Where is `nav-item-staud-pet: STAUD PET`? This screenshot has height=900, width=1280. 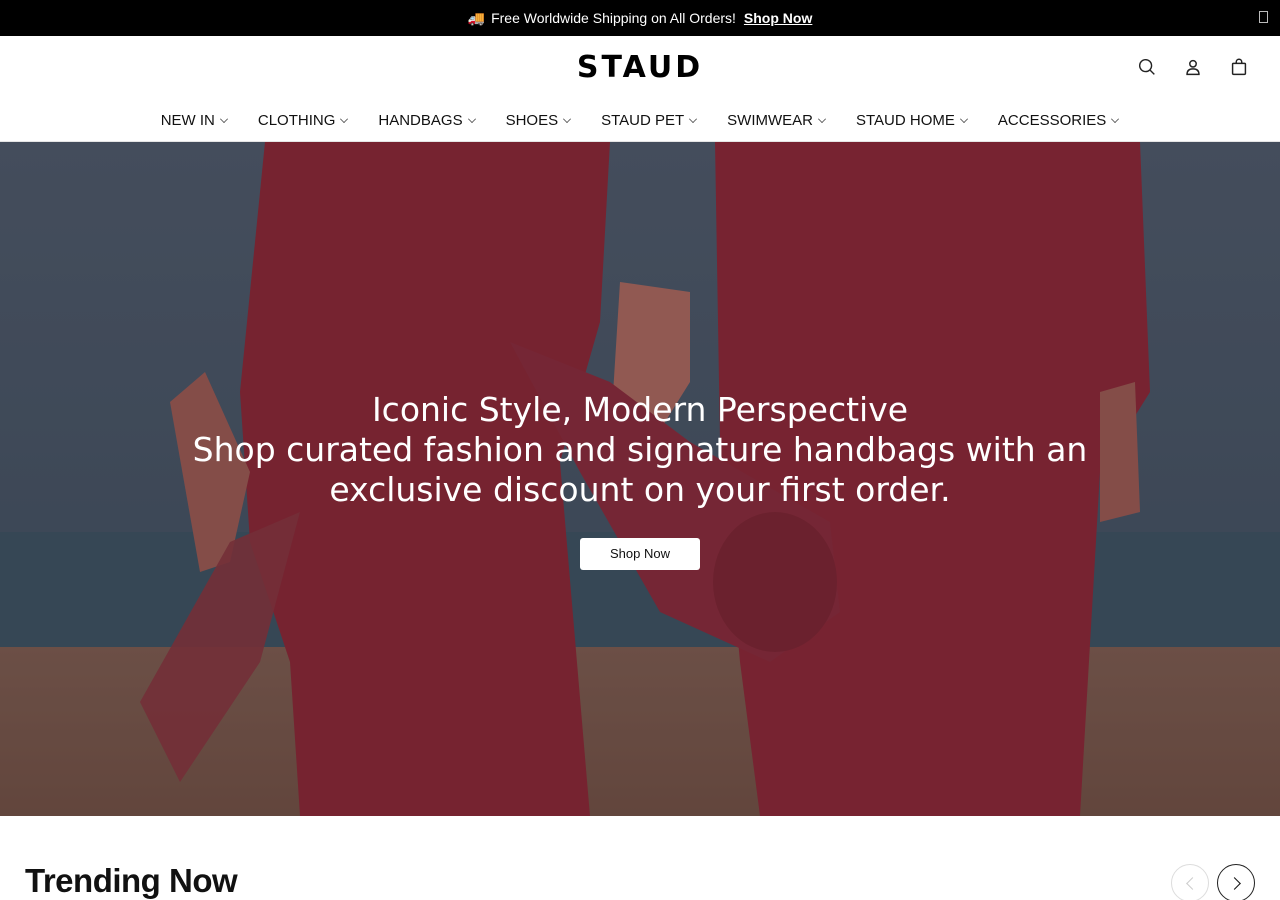 nav-item-staud-pet: STAUD PET is located at coordinates (649, 120).